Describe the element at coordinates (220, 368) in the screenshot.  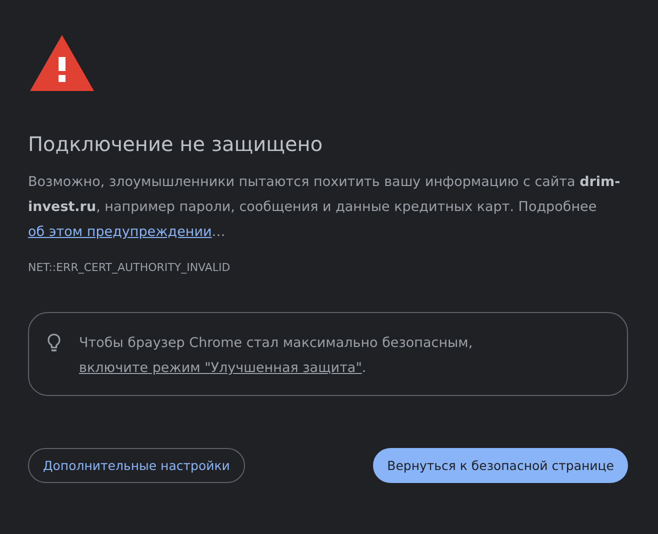
I see `enhanced-protection-link: включите режим "Улучшенная защита"` at that location.